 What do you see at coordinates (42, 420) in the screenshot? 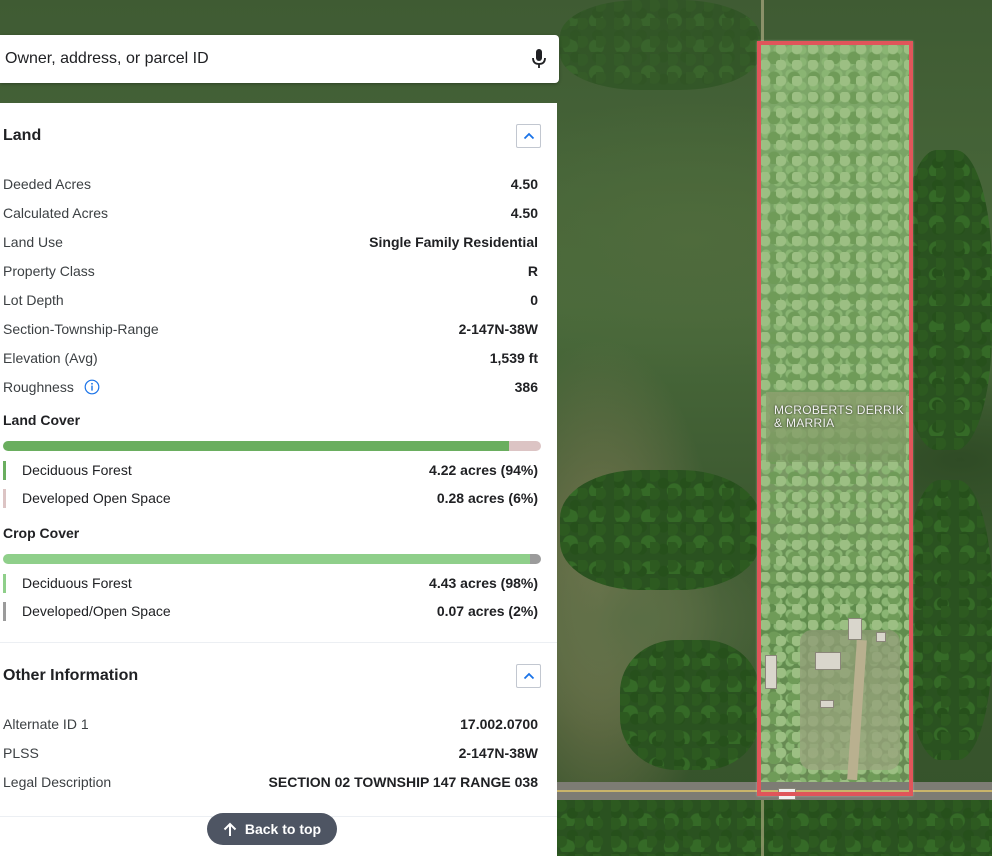
I see `land-cover-title: Land Cover` at bounding box center [42, 420].